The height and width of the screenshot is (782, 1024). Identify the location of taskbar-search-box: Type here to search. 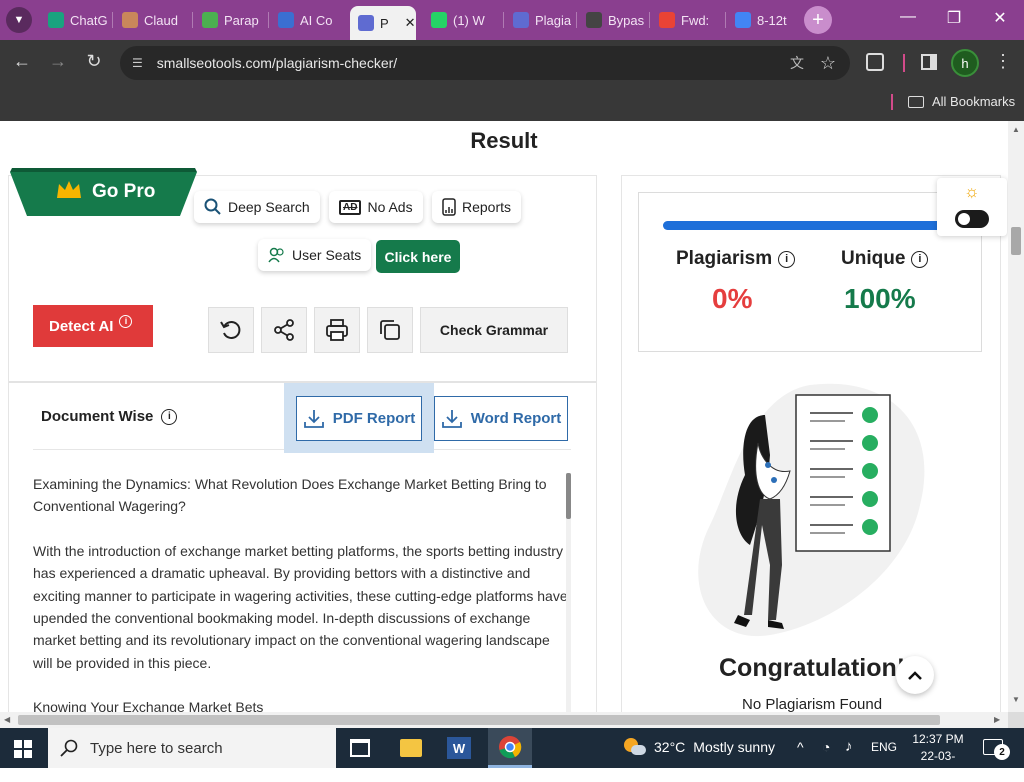
(192, 748).